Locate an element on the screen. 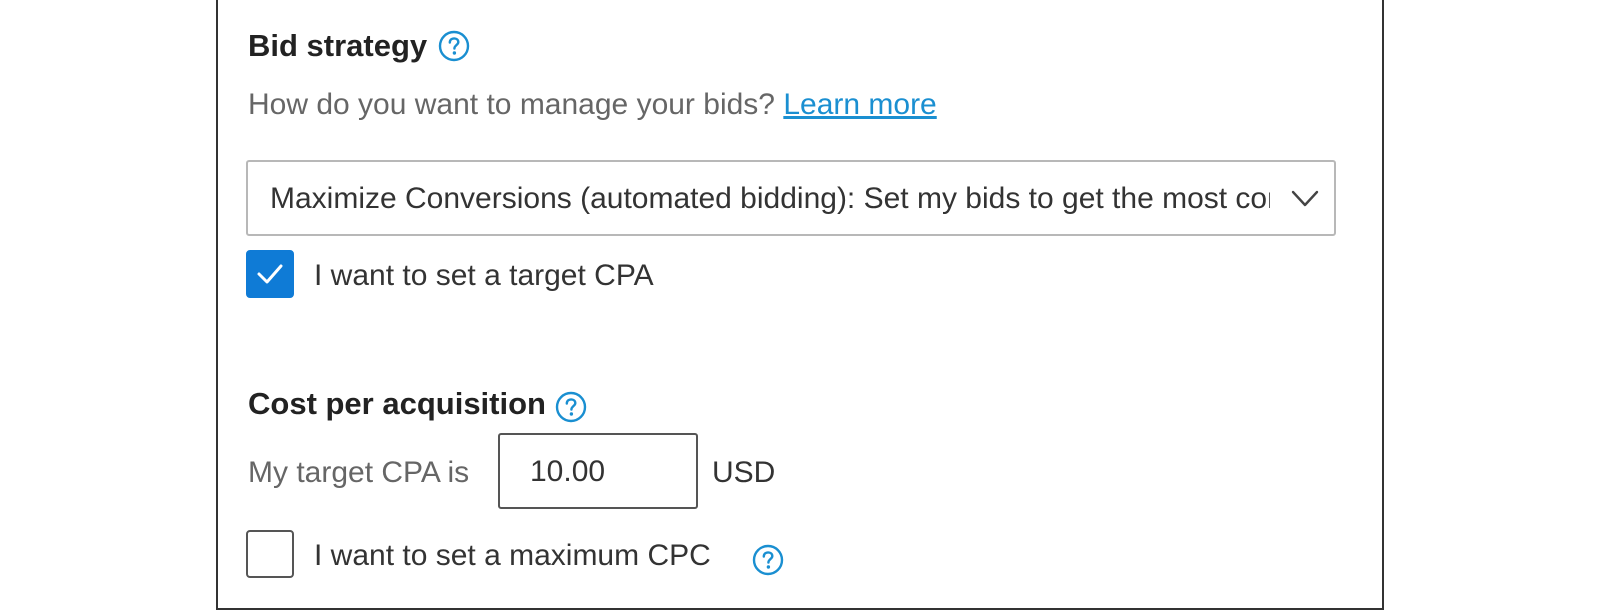  target-cpa-input: 10.00 is located at coordinates (598, 471).